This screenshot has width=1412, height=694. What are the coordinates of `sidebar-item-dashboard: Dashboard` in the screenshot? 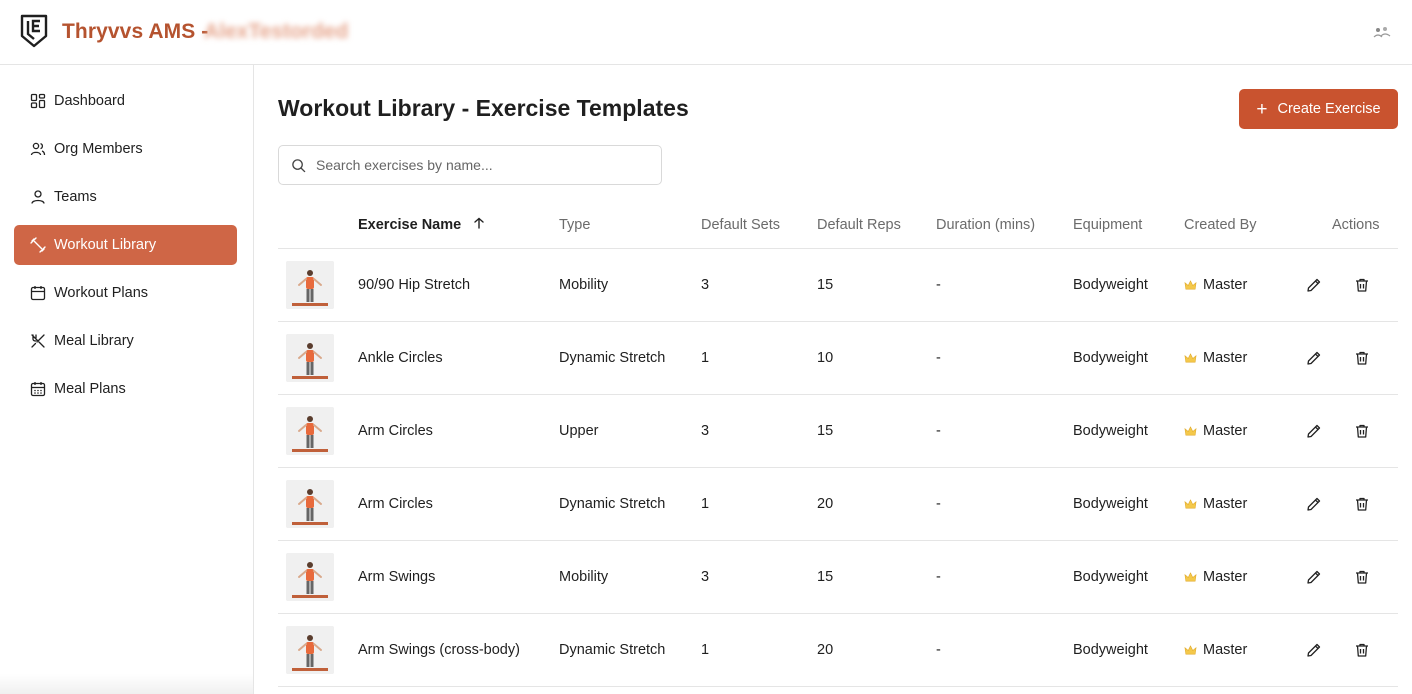 It's located at (125, 101).